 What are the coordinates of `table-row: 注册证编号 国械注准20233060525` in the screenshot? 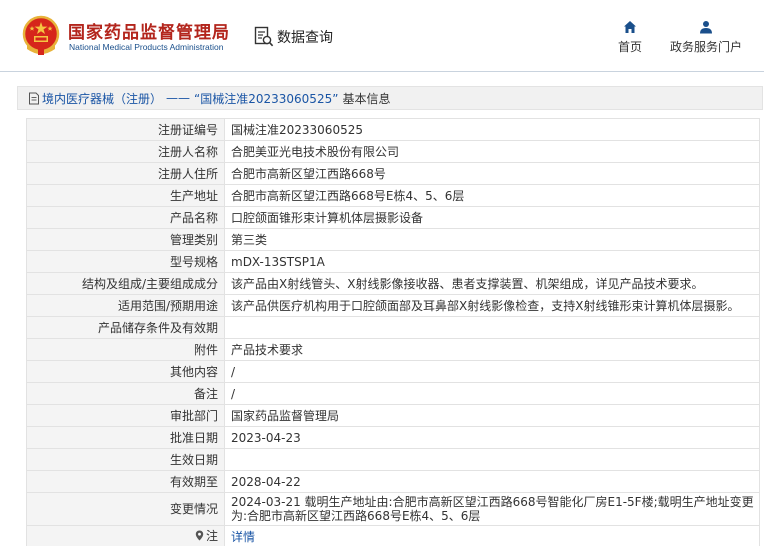 It's located at (393, 129).